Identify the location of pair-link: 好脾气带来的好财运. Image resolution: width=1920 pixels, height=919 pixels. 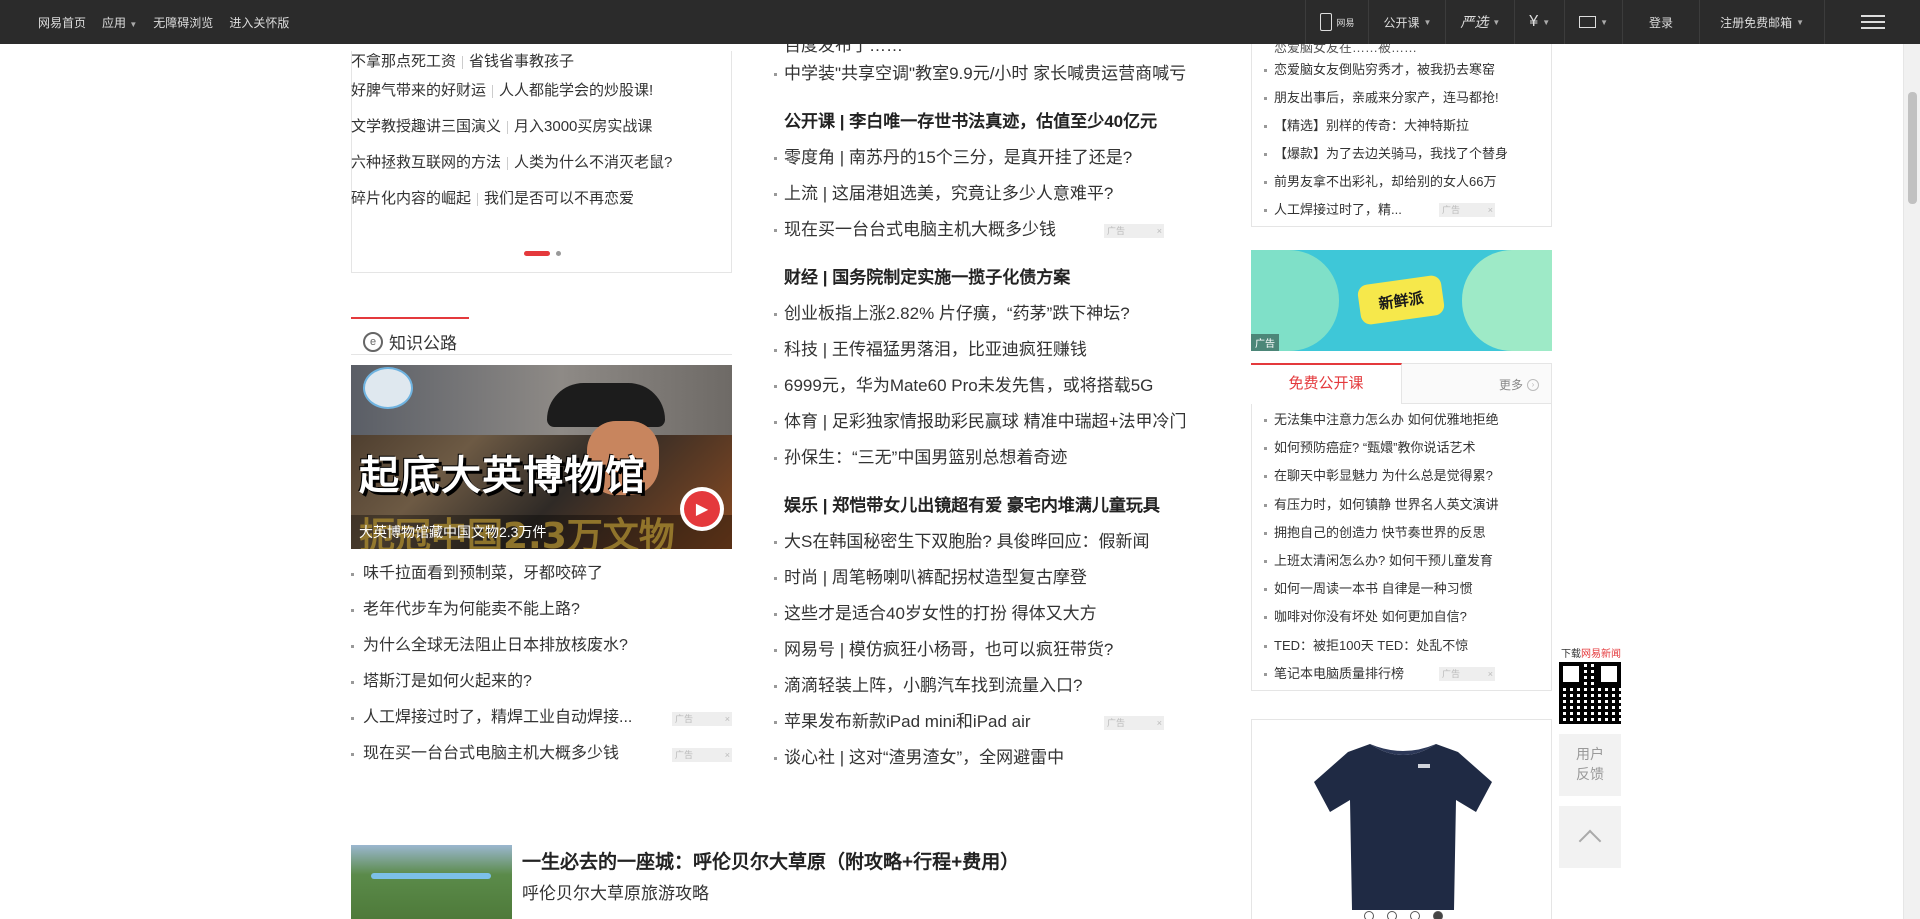
(418, 90).